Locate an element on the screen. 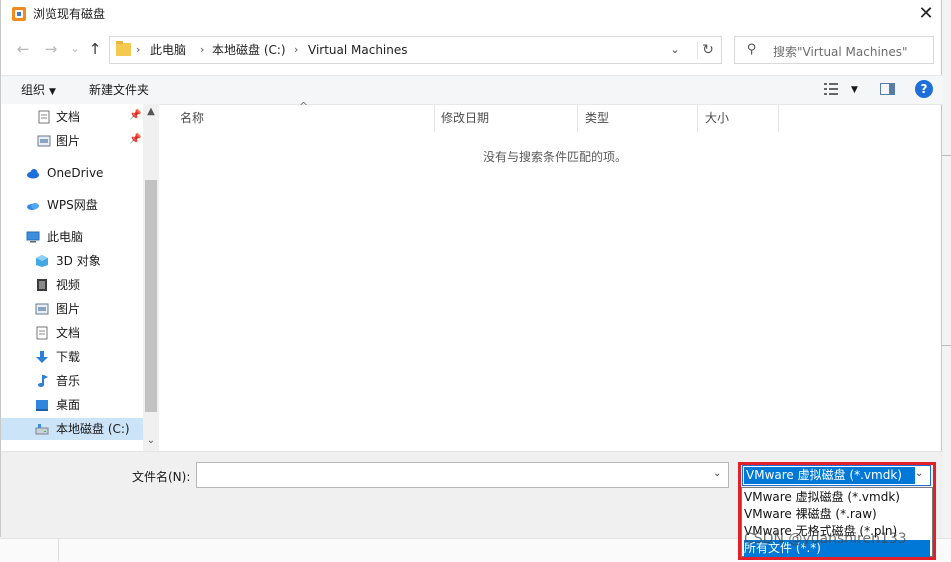  sort-ascending-icon: ^ is located at coordinates (304, 106).